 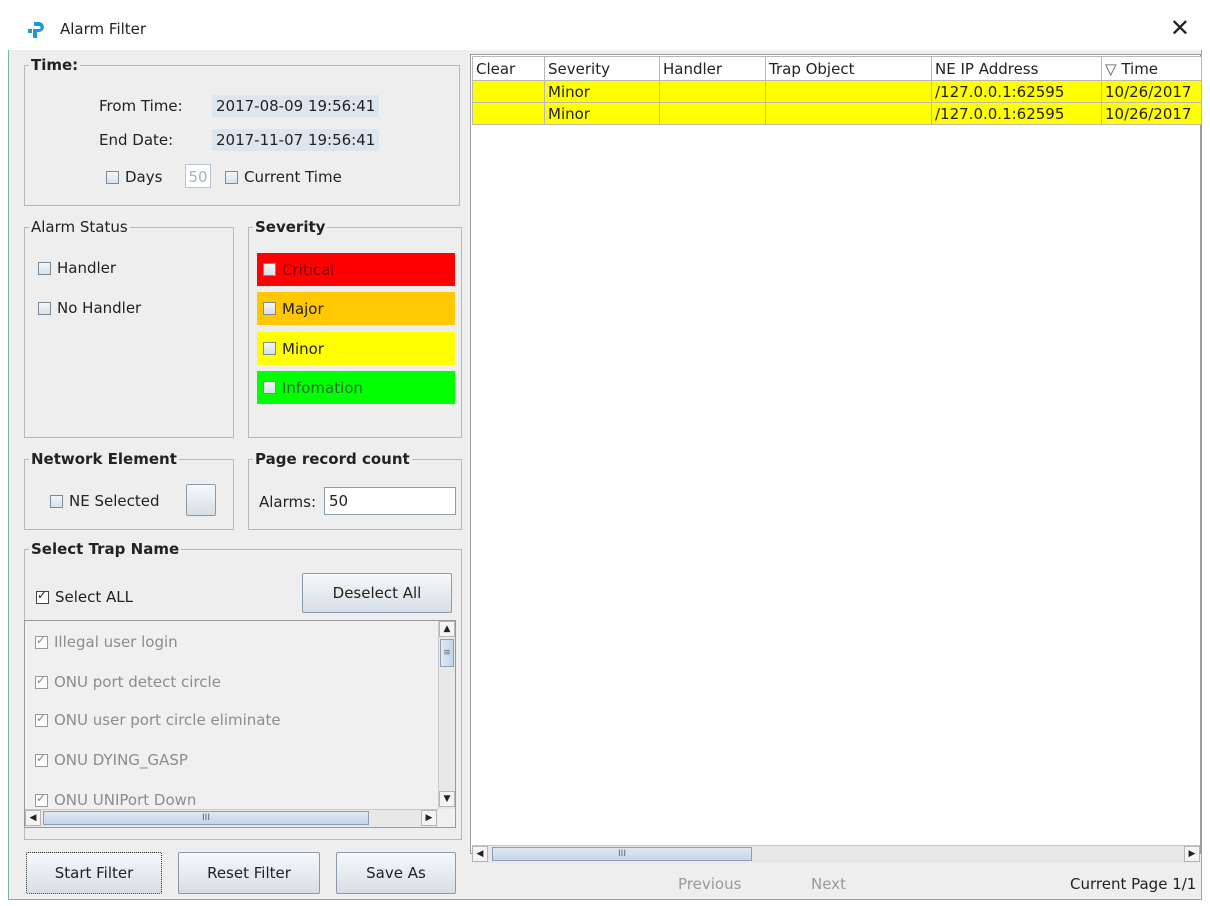 I want to click on trap-name-legend: Select Trap Name, so click(x=105, y=549).